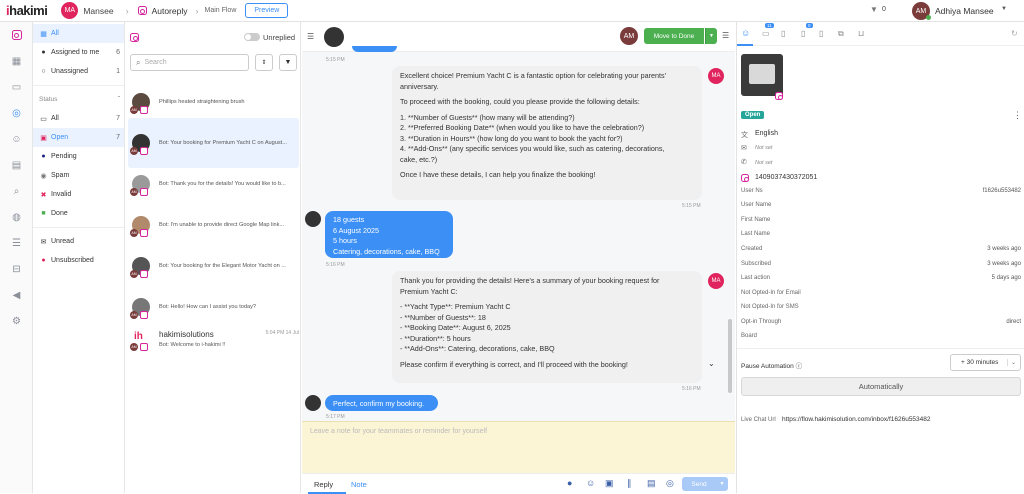 The height and width of the screenshot is (494, 1024). What do you see at coordinates (699, 484) in the screenshot?
I see `send-button: Send` at bounding box center [699, 484].